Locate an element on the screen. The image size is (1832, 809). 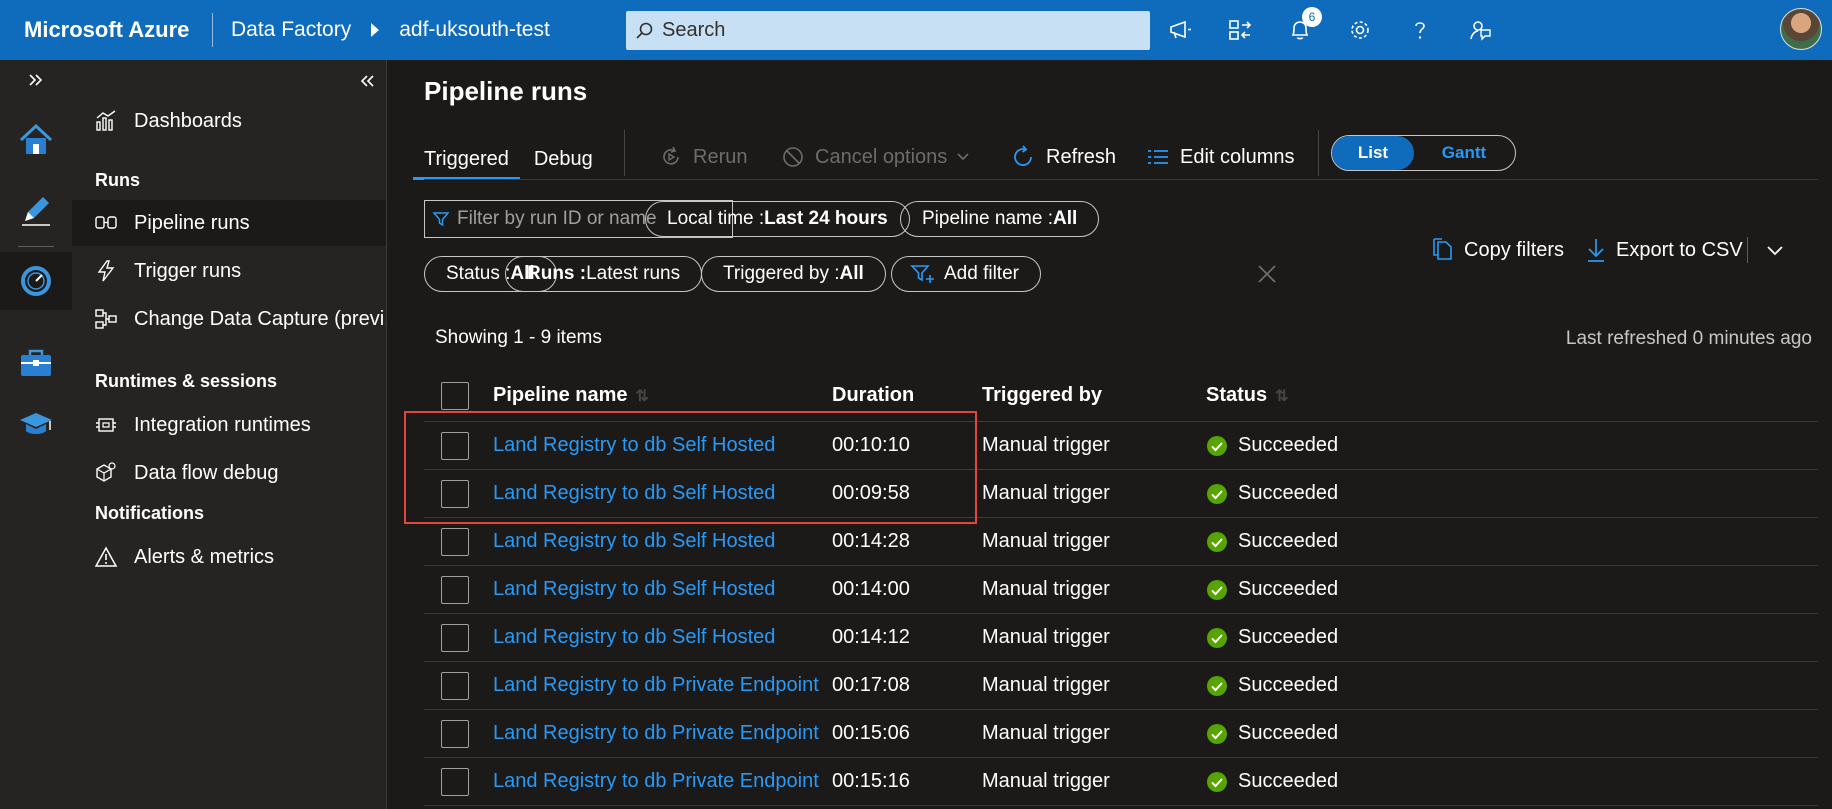
manage-toolbox-icon is located at coordinates (36, 362).